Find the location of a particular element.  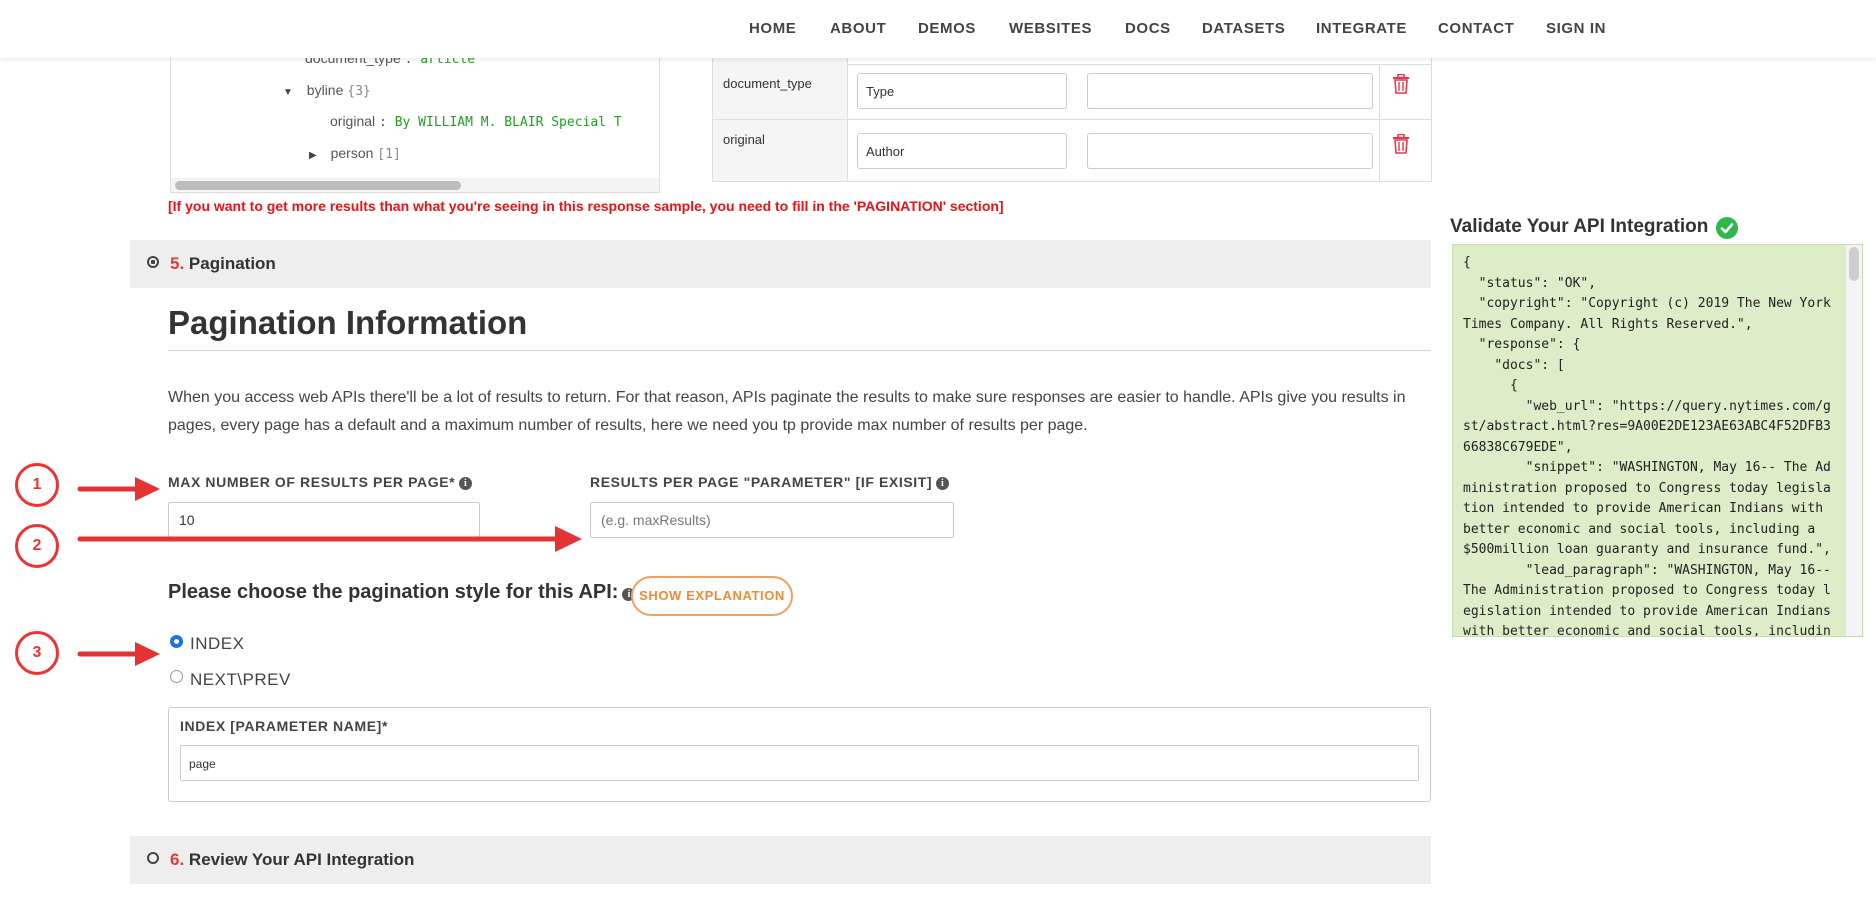

nav-about: ABOUT is located at coordinates (858, 28).